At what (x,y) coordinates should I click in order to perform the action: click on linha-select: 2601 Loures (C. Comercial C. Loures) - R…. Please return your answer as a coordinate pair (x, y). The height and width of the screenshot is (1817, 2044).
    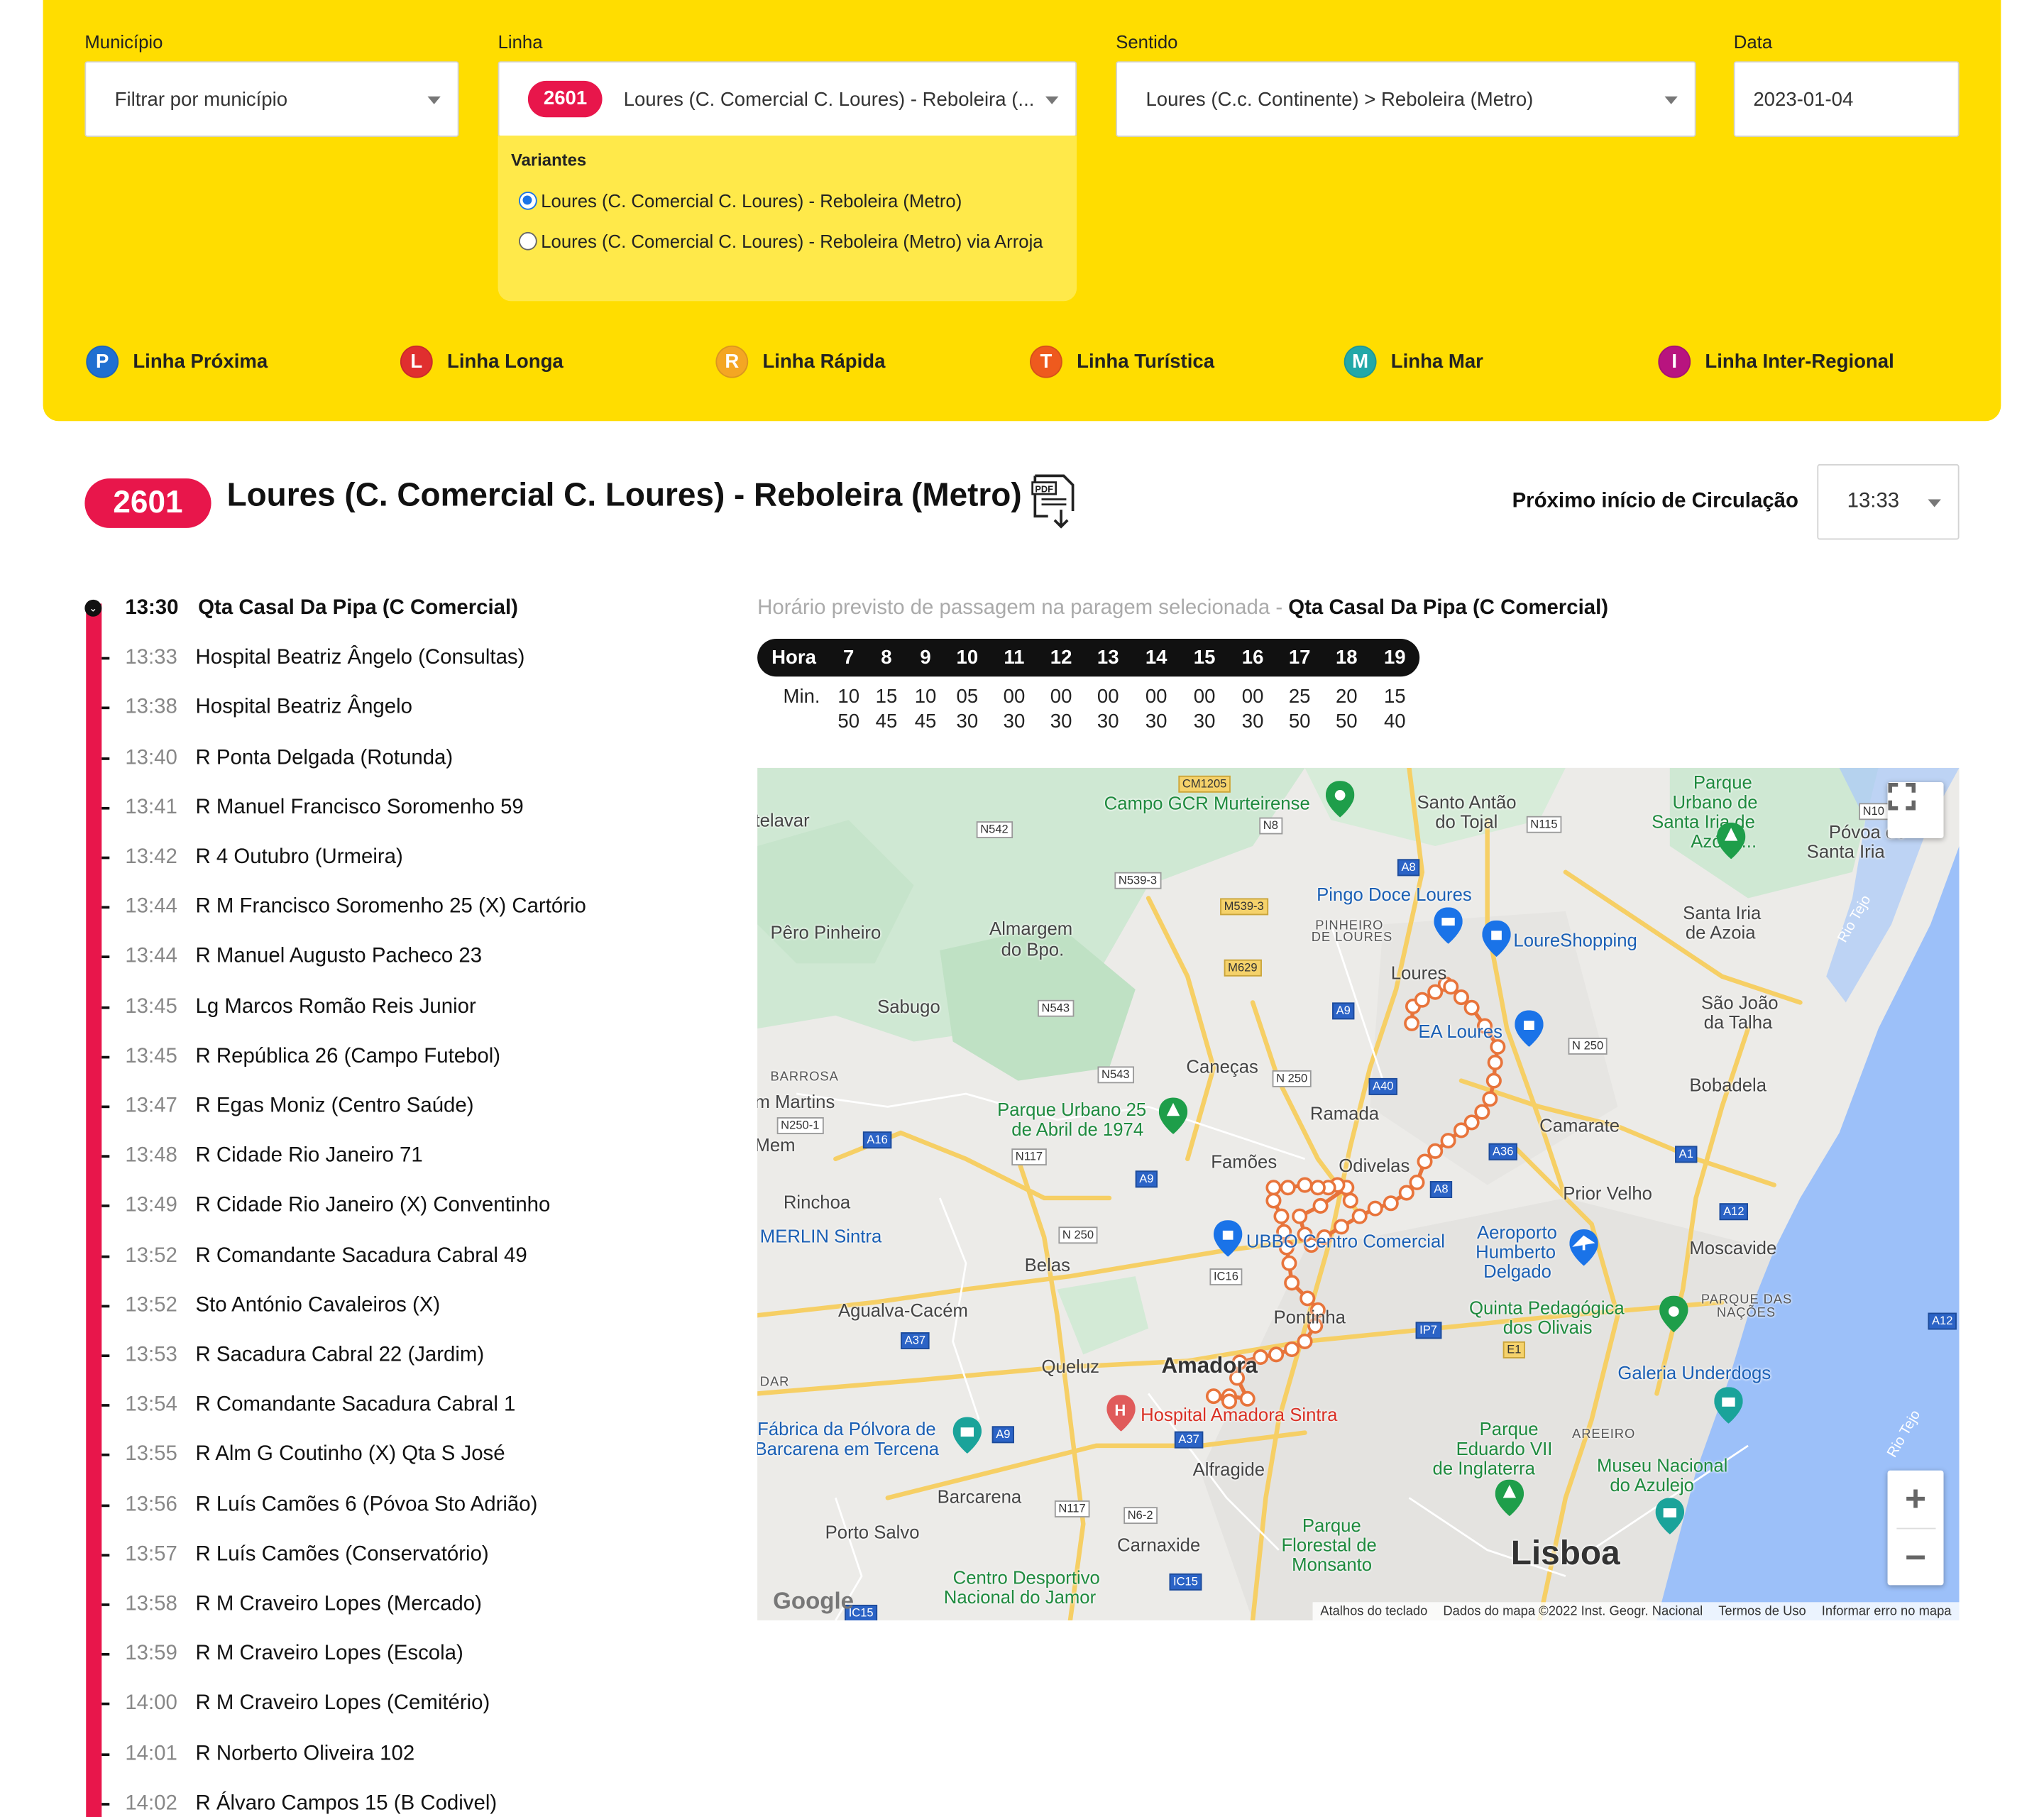
    Looking at the image, I should click on (787, 99).